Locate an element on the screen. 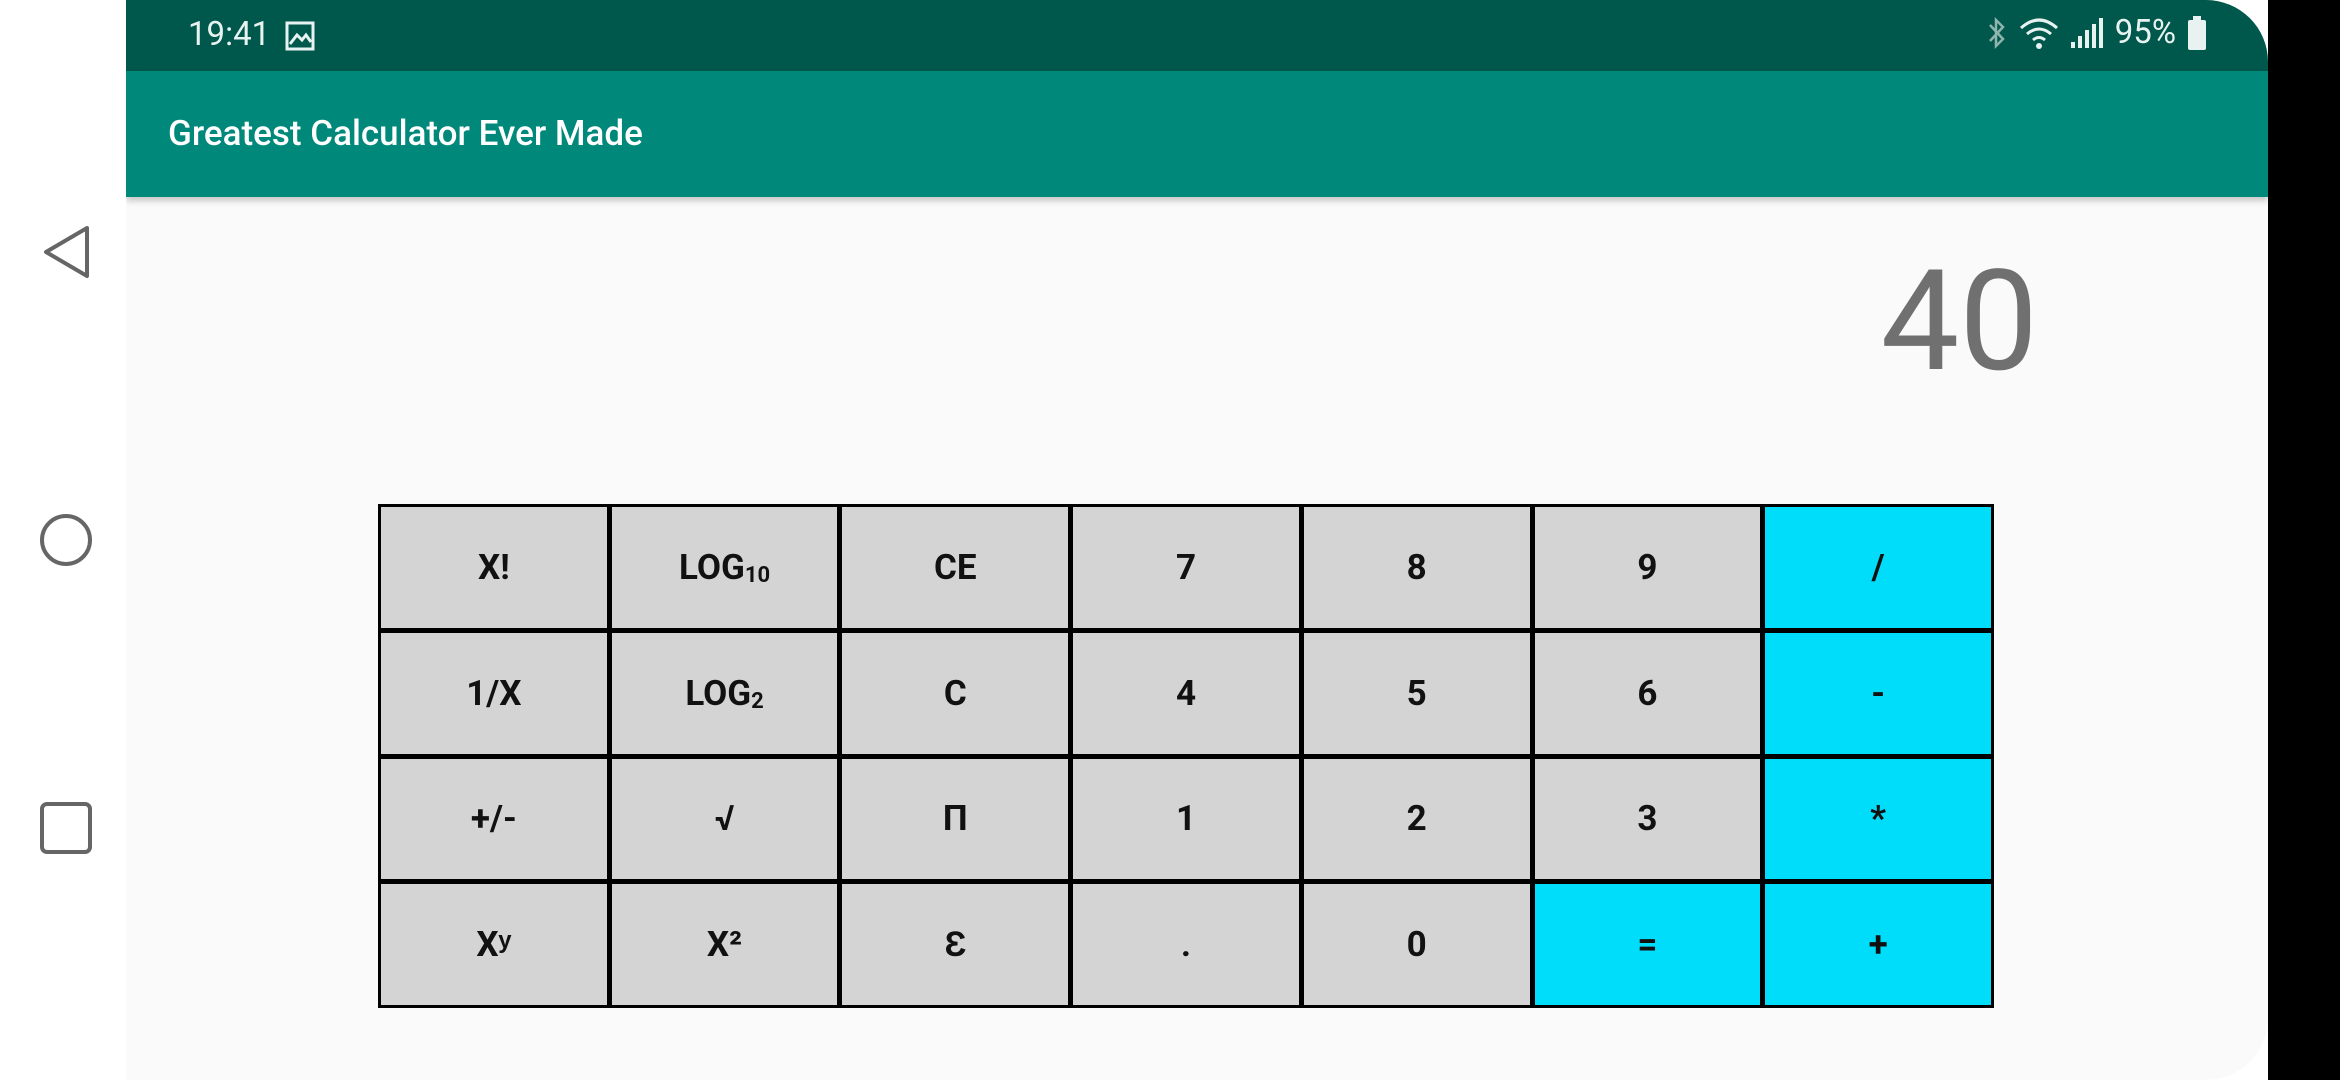 The image size is (2340, 1080). multiply-key: * is located at coordinates (1878, 819).